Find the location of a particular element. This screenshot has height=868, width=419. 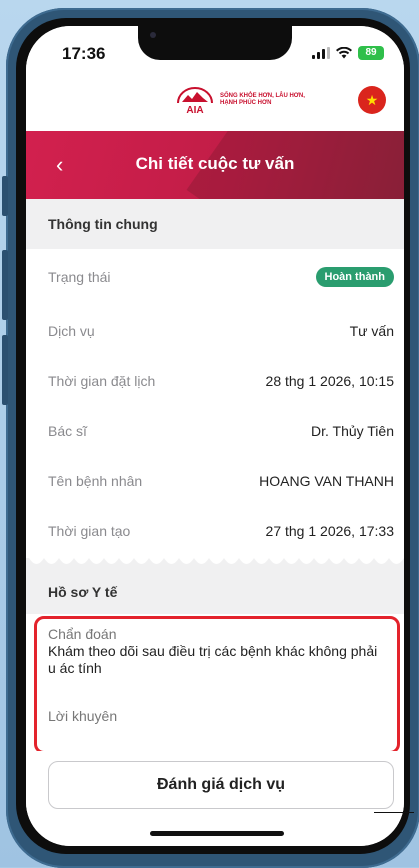

patient-label: Tên bệnh nhân is located at coordinates (95, 481).